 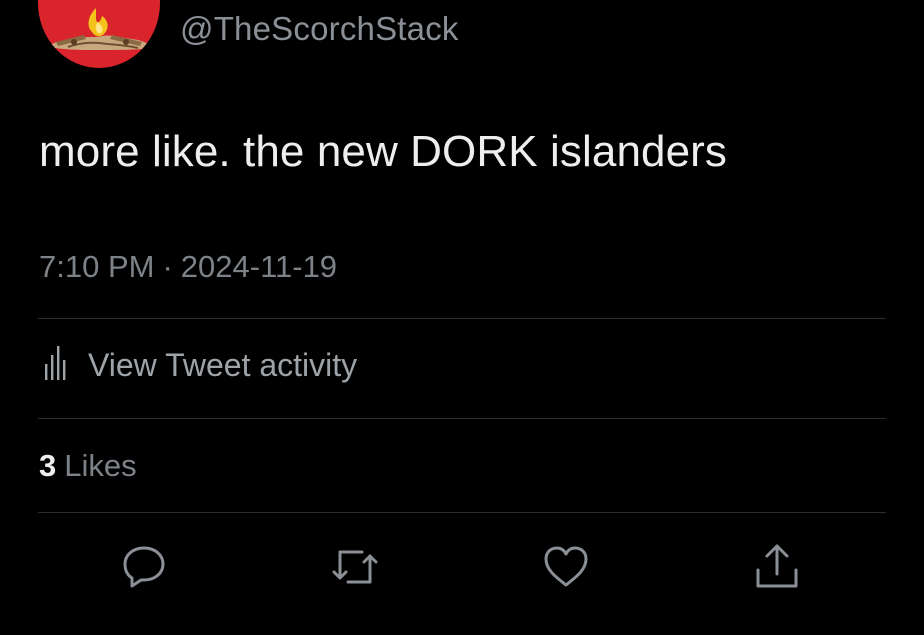 What do you see at coordinates (259, 266) in the screenshot?
I see `tweet-date: 2024-11-19` at bounding box center [259, 266].